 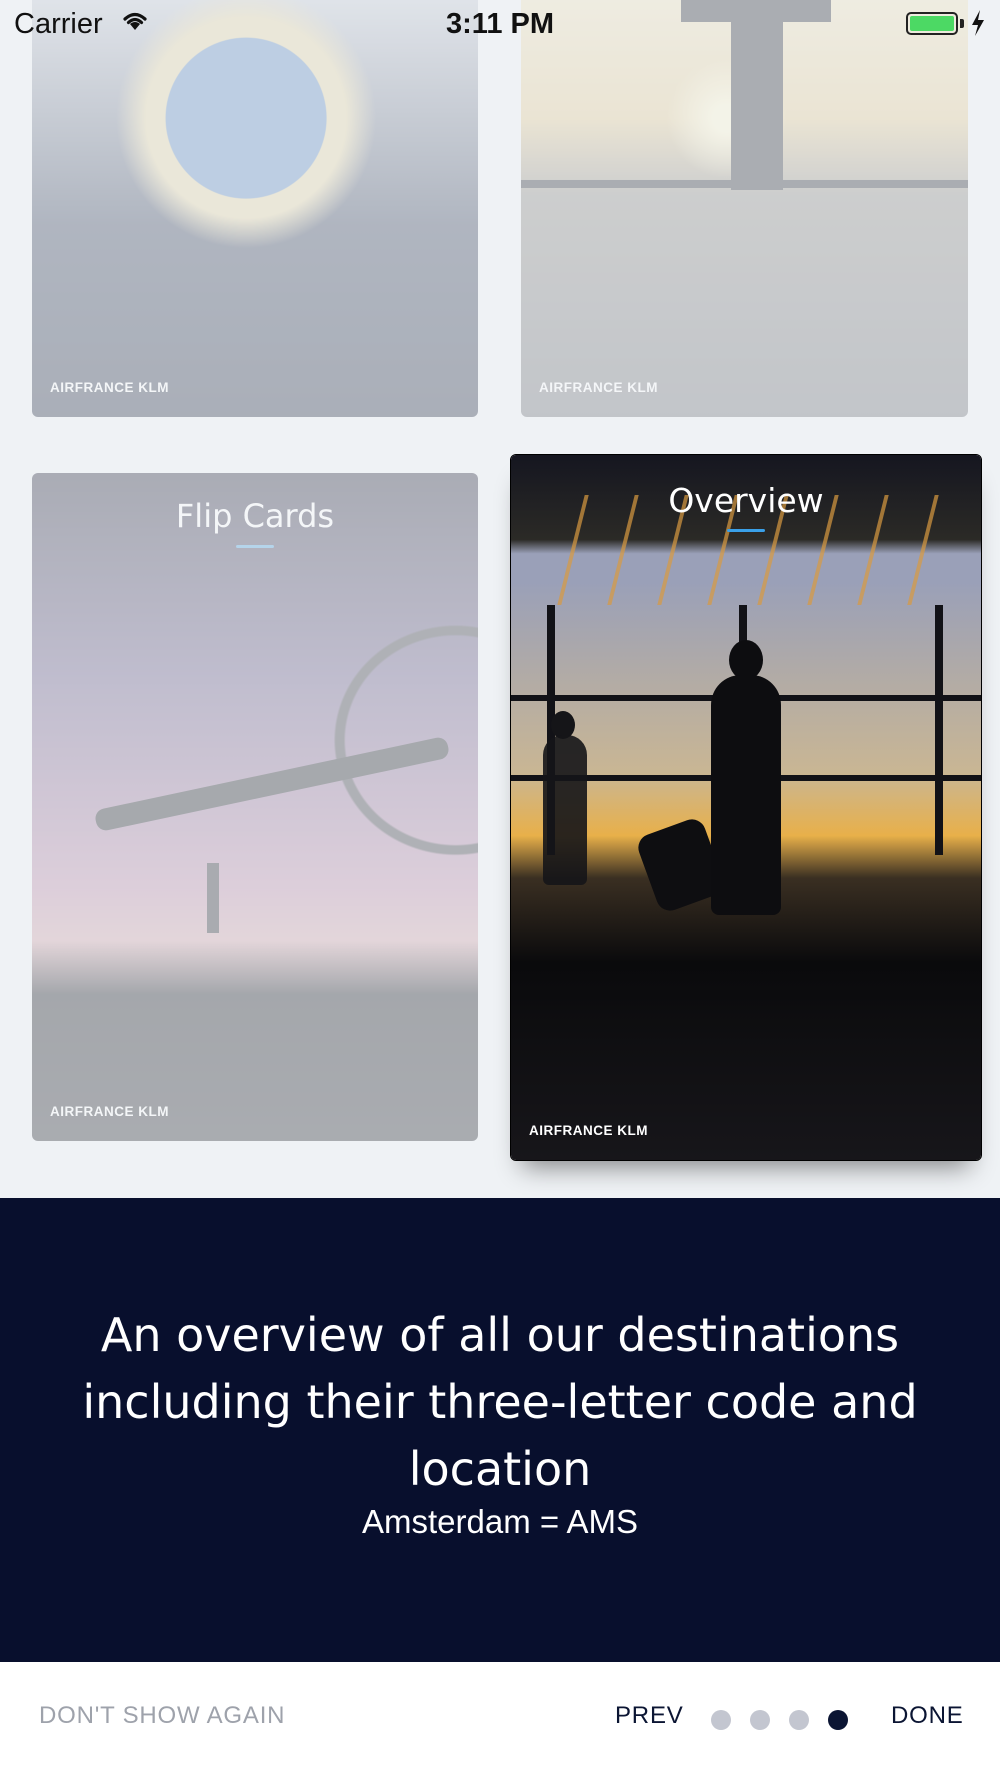 What do you see at coordinates (838, 1720) in the screenshot?
I see `page-indicator-dot-active` at bounding box center [838, 1720].